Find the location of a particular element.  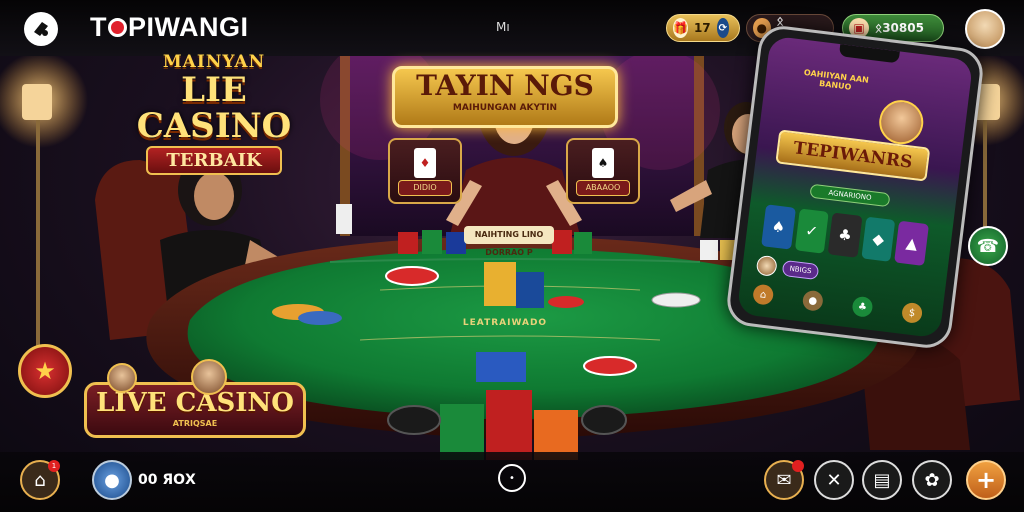

support-chat-icon: ☎ is located at coordinates (988, 246).